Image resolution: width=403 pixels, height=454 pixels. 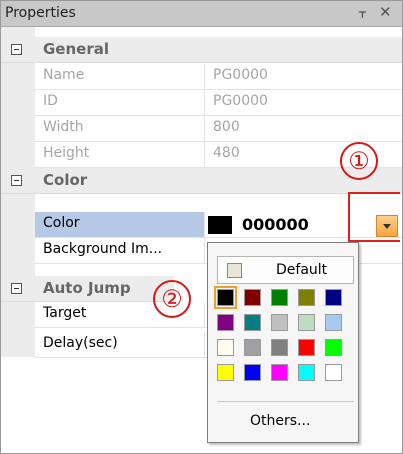 I want to click on property-name: Delay(sec), so click(x=120, y=344).